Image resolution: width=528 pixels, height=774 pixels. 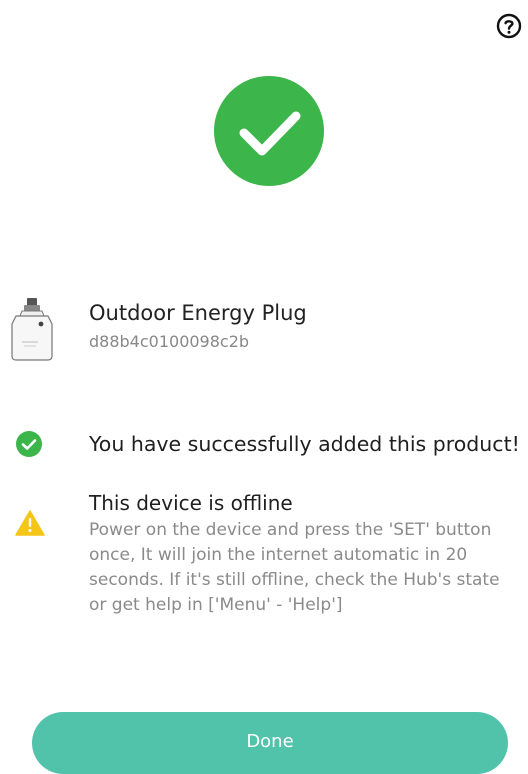 What do you see at coordinates (264, 330) in the screenshot?
I see `device-info: Outdoor Energy Plug d88b4c0100098c2b` at bounding box center [264, 330].